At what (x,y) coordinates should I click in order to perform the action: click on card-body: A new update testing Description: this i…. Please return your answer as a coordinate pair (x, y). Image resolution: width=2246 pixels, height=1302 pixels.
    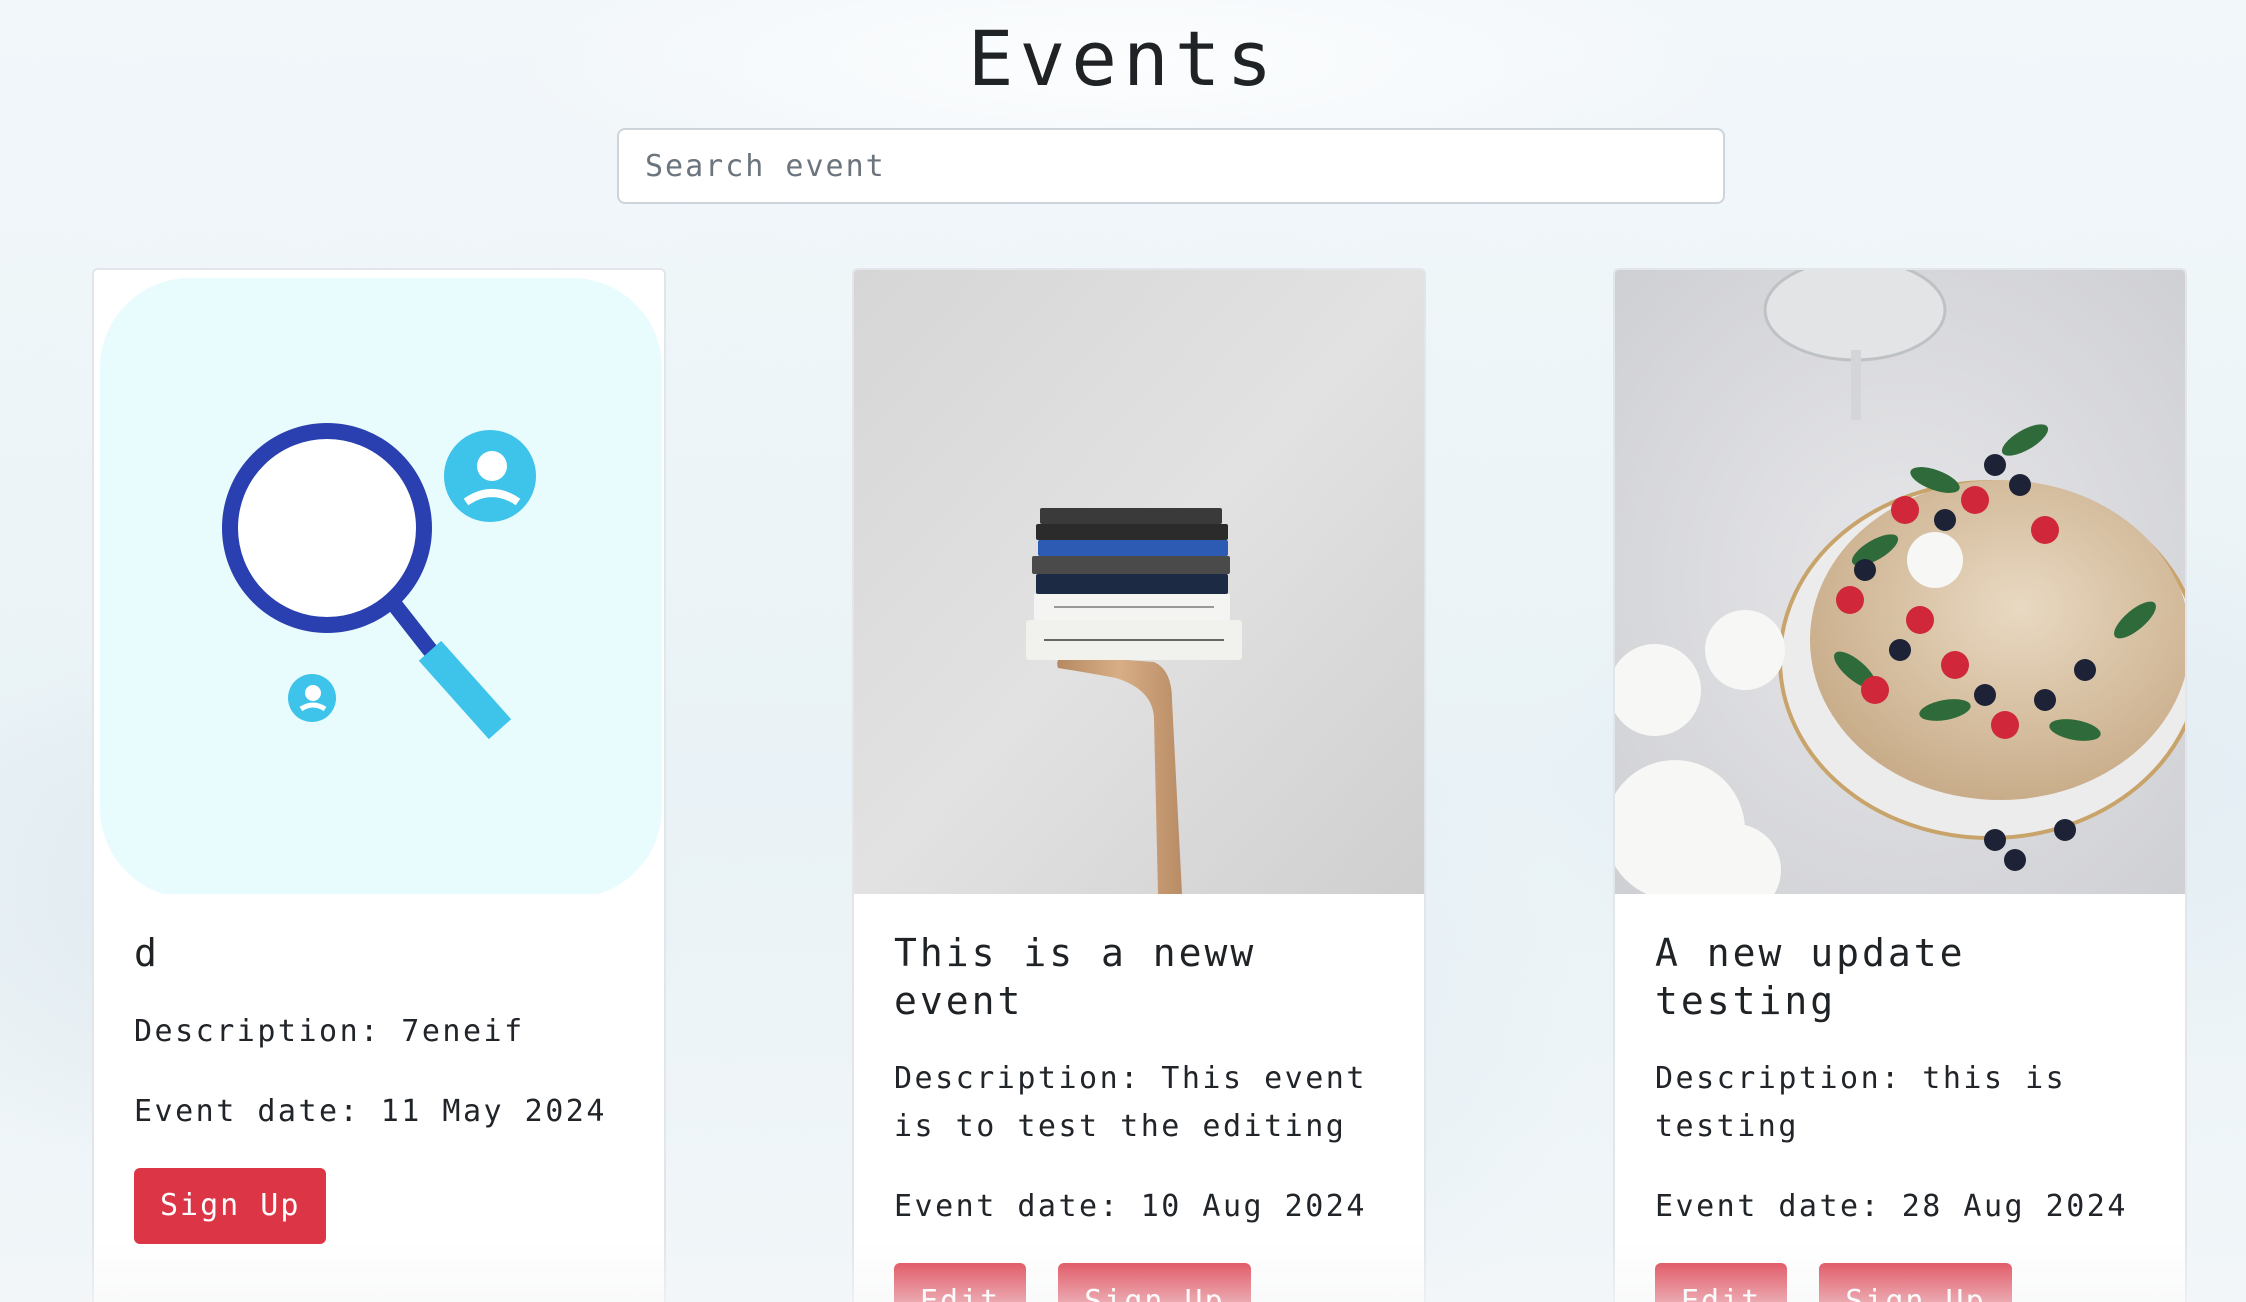
    Looking at the image, I should click on (1905, 1116).